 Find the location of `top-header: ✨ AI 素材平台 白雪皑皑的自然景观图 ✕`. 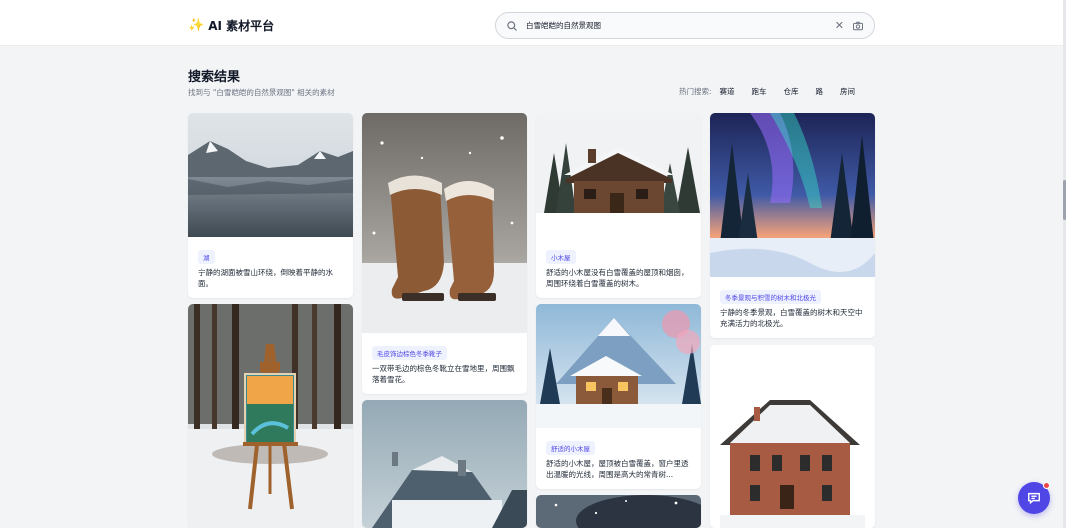

top-header: ✨ AI 素材平台 白雪皑皑的自然景观图 ✕ is located at coordinates (533, 23).